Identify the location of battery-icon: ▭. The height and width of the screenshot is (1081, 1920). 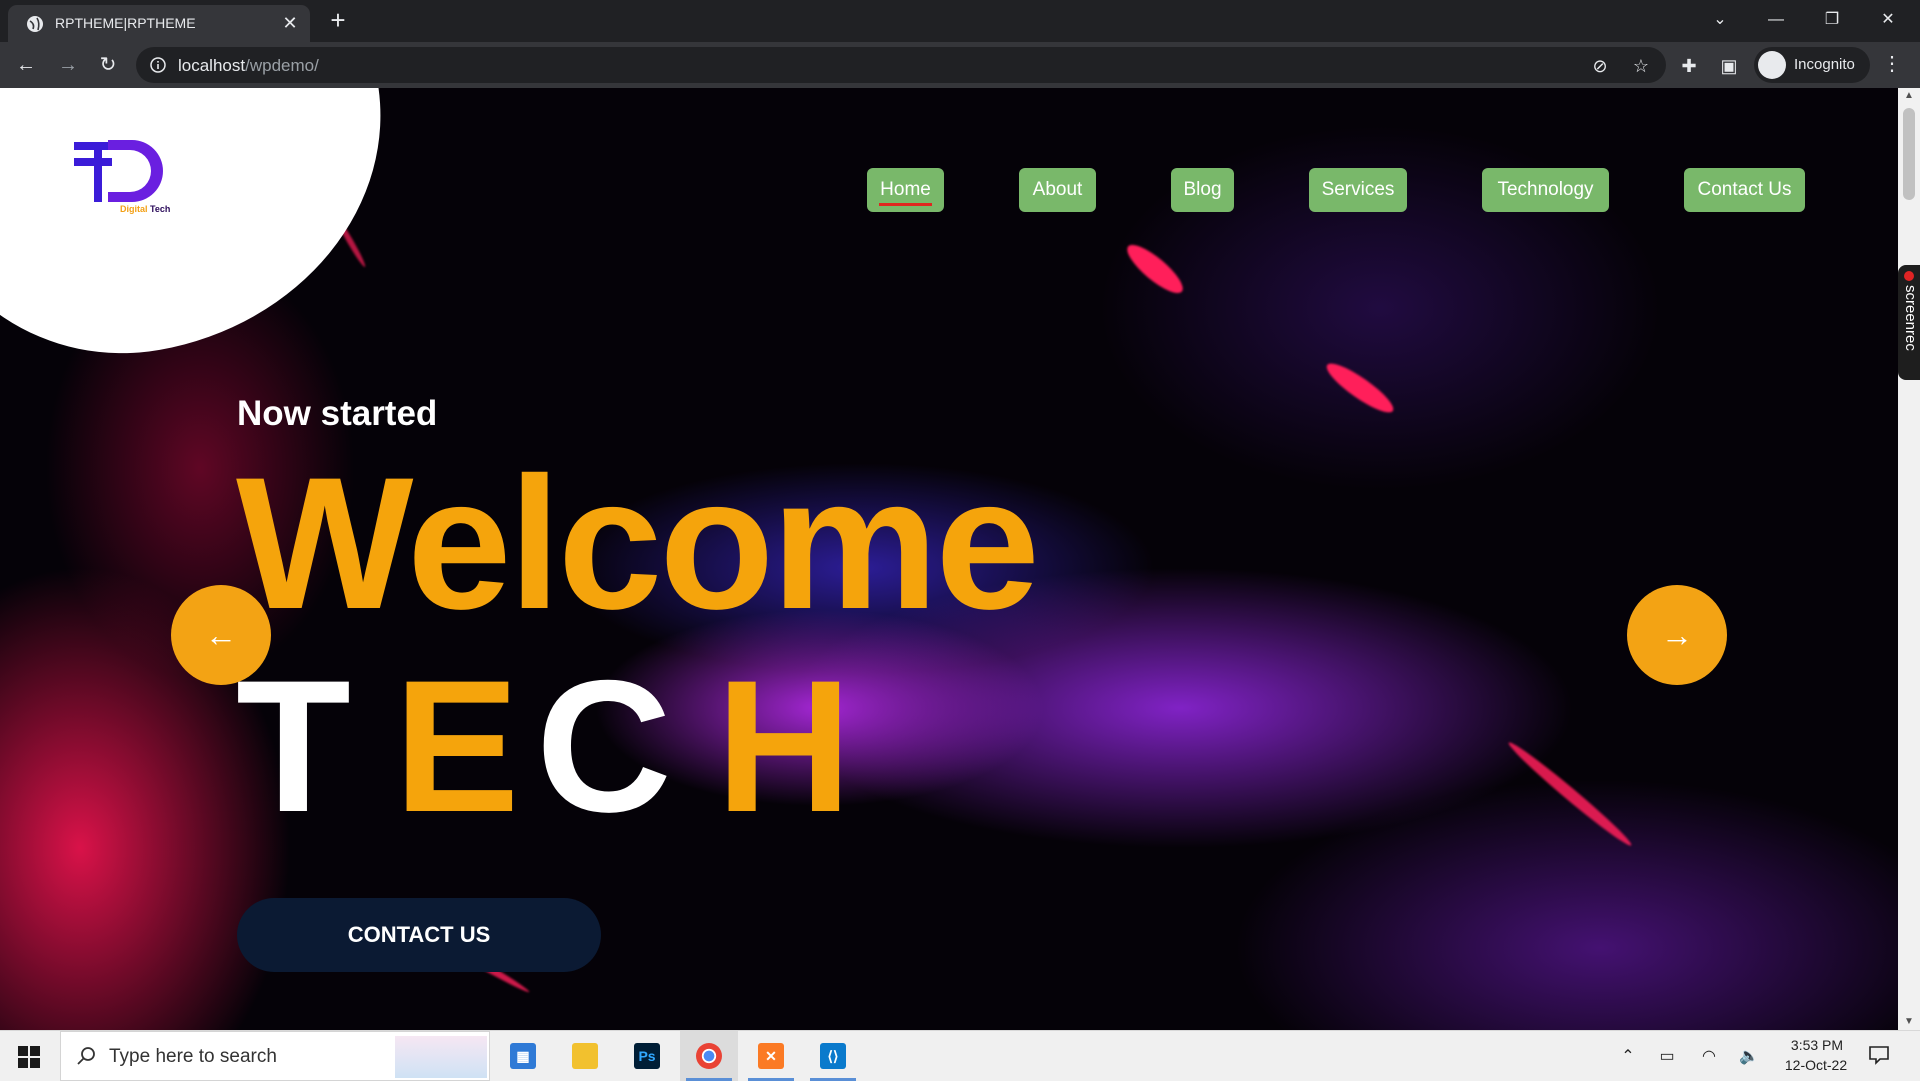
(1667, 1056).